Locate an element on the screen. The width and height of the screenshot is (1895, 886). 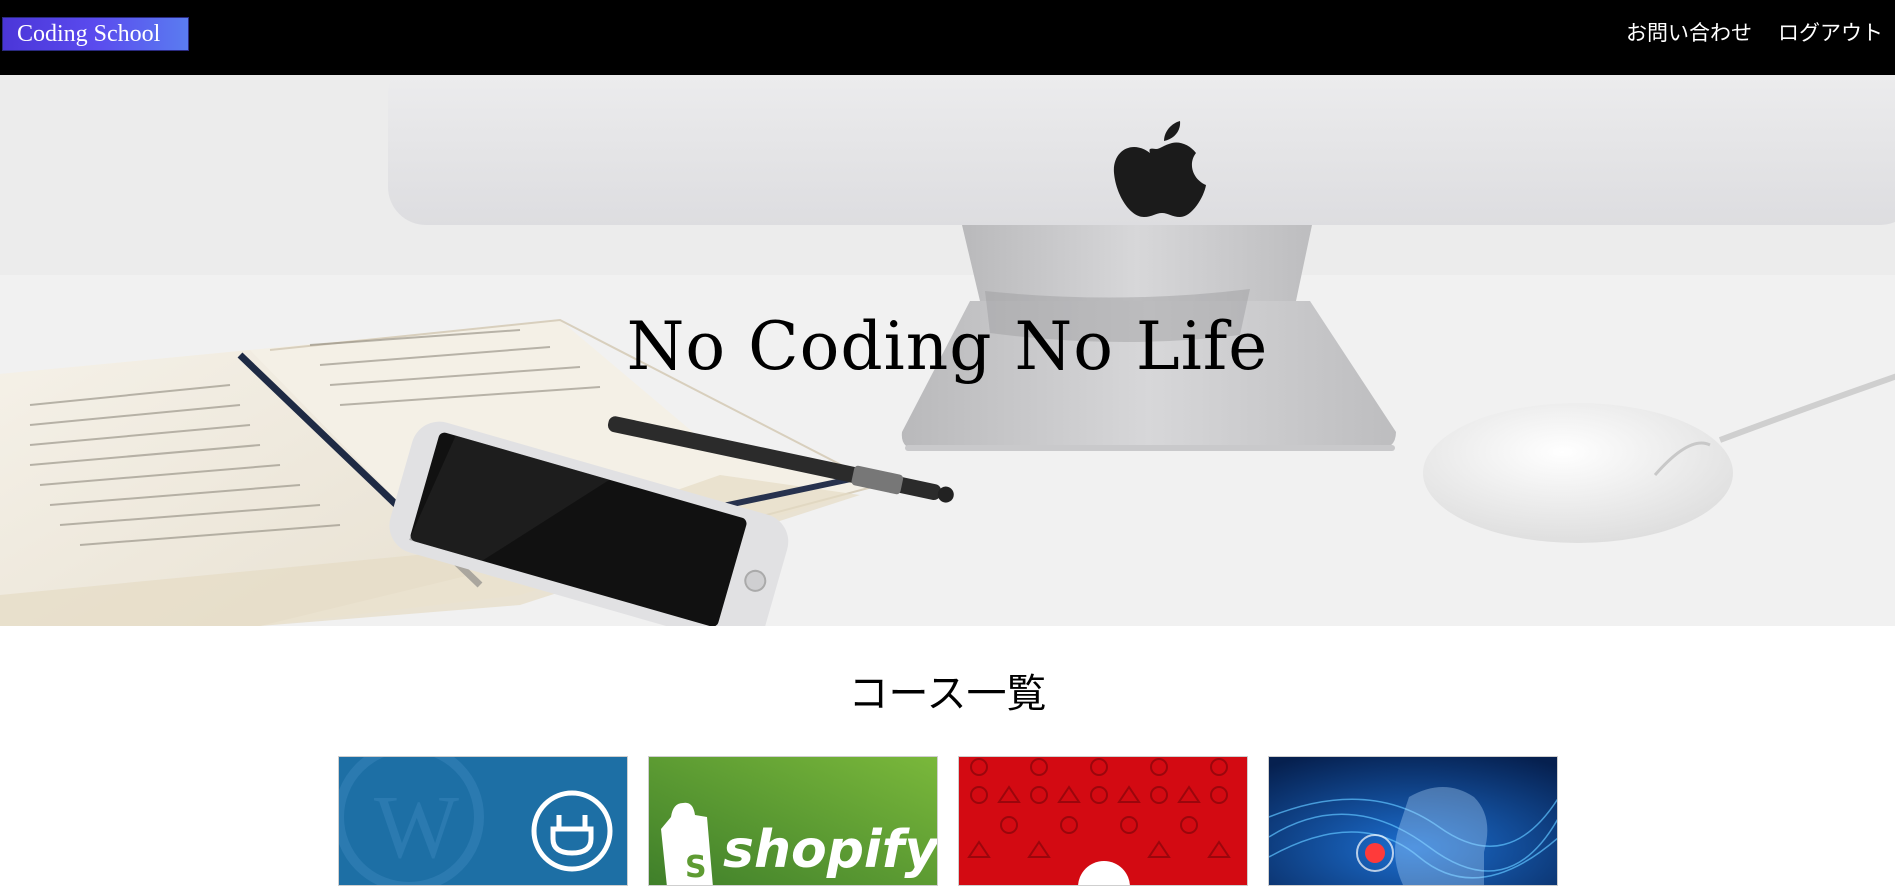
wordpress-plugin-icon: W is located at coordinates (483, 821).